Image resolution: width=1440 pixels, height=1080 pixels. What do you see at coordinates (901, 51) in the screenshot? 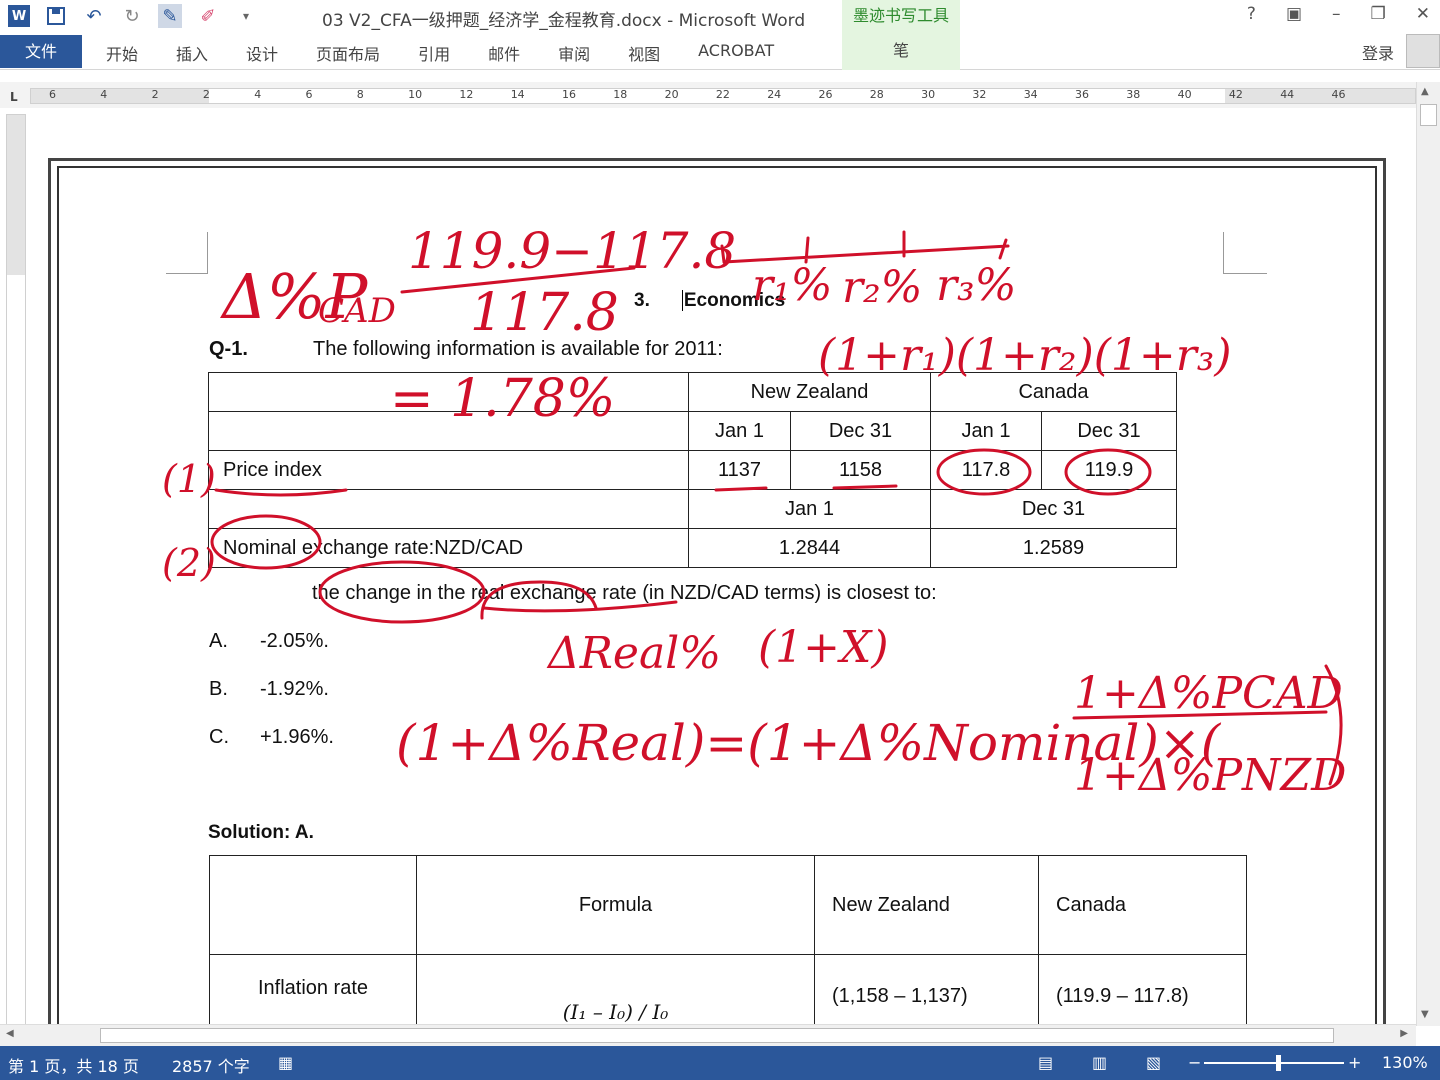
I see `tab-pen: 笔` at bounding box center [901, 51].